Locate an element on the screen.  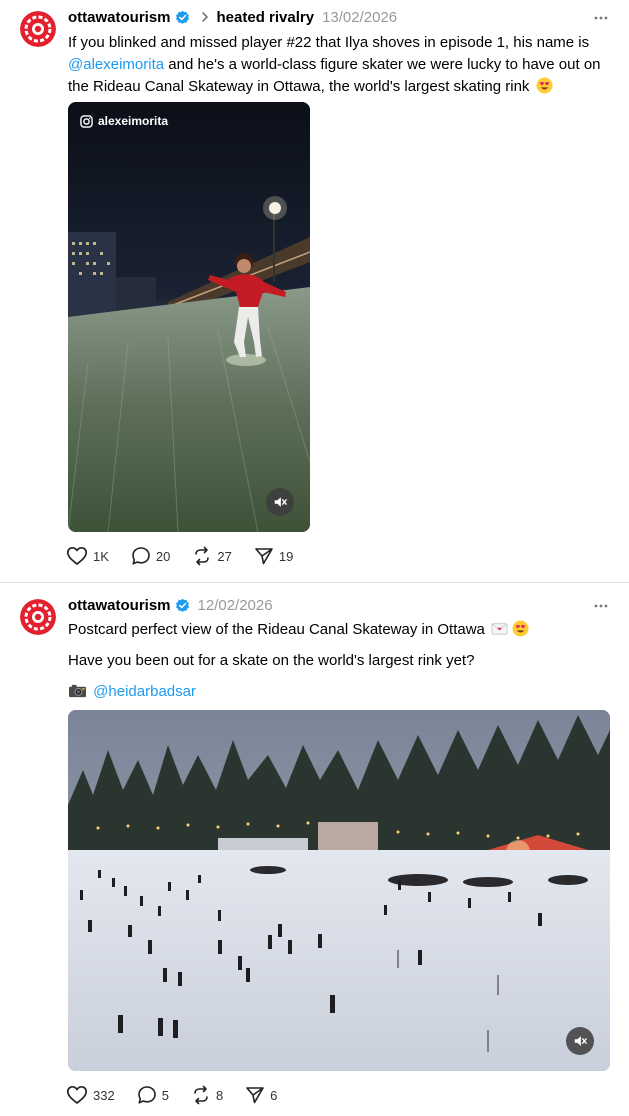
share-count: 19 is located at coordinates (286, 556).